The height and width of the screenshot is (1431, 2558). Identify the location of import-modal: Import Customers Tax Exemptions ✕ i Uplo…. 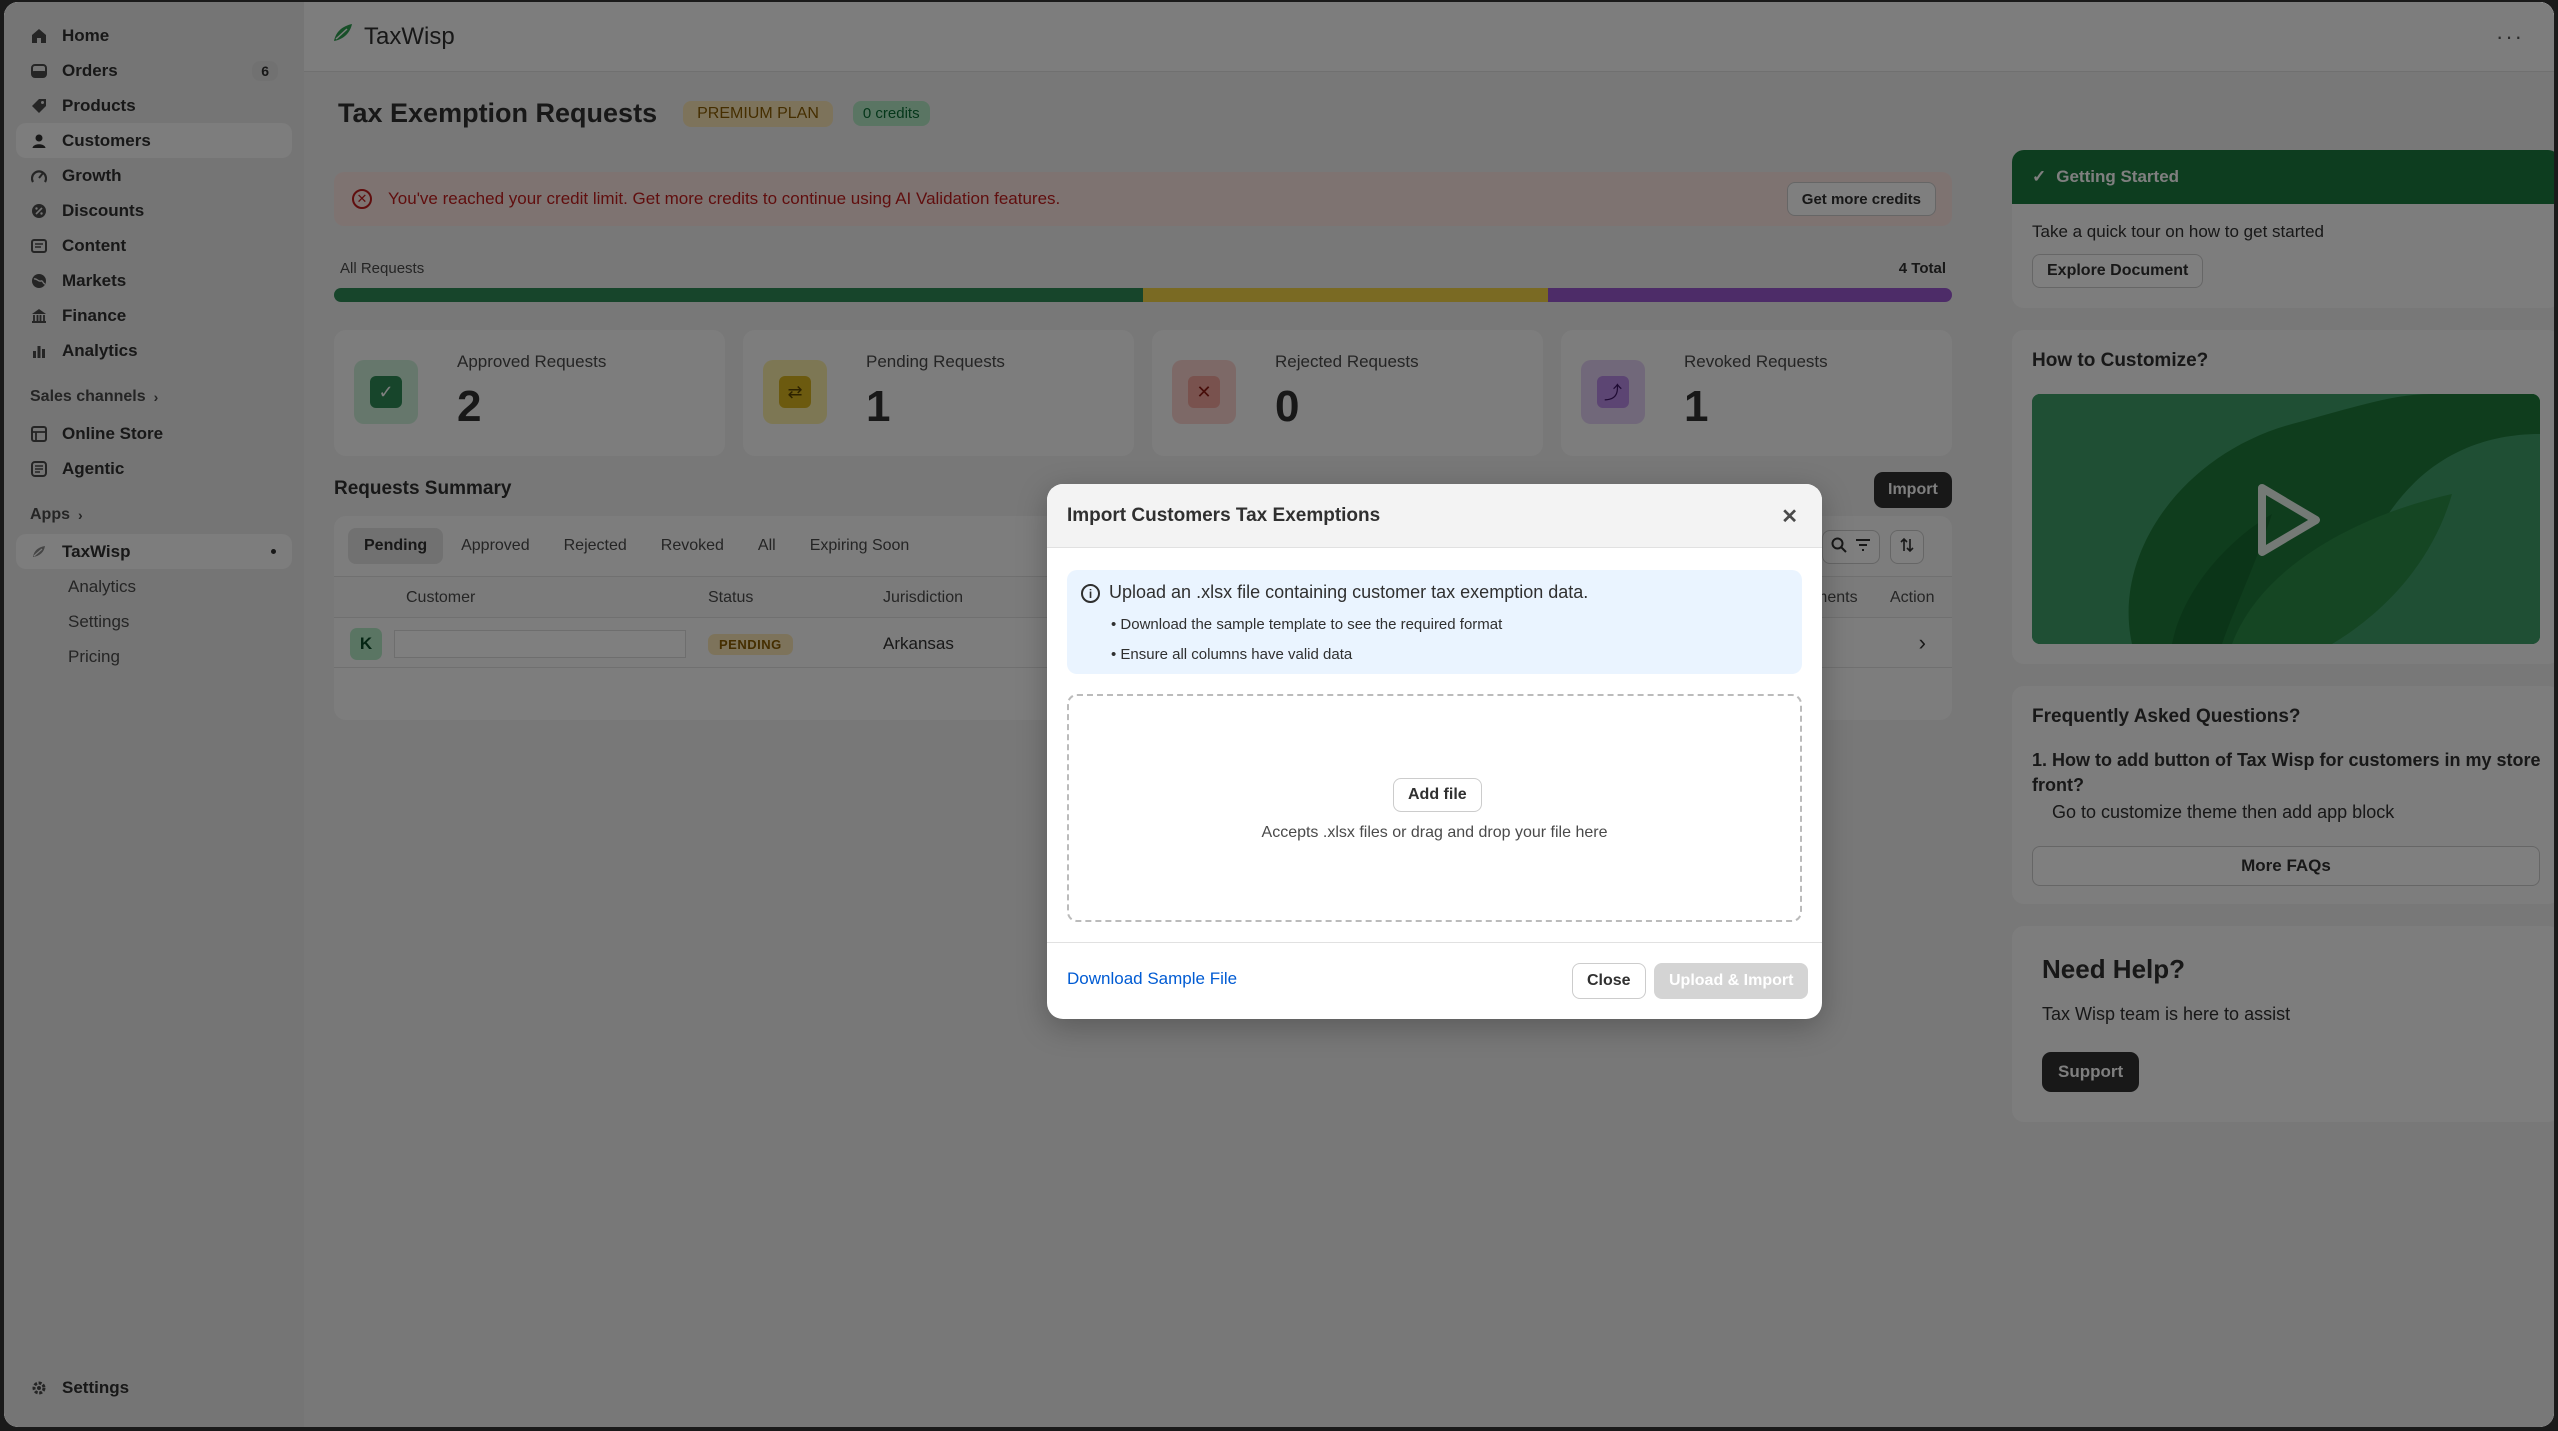
(1434, 751).